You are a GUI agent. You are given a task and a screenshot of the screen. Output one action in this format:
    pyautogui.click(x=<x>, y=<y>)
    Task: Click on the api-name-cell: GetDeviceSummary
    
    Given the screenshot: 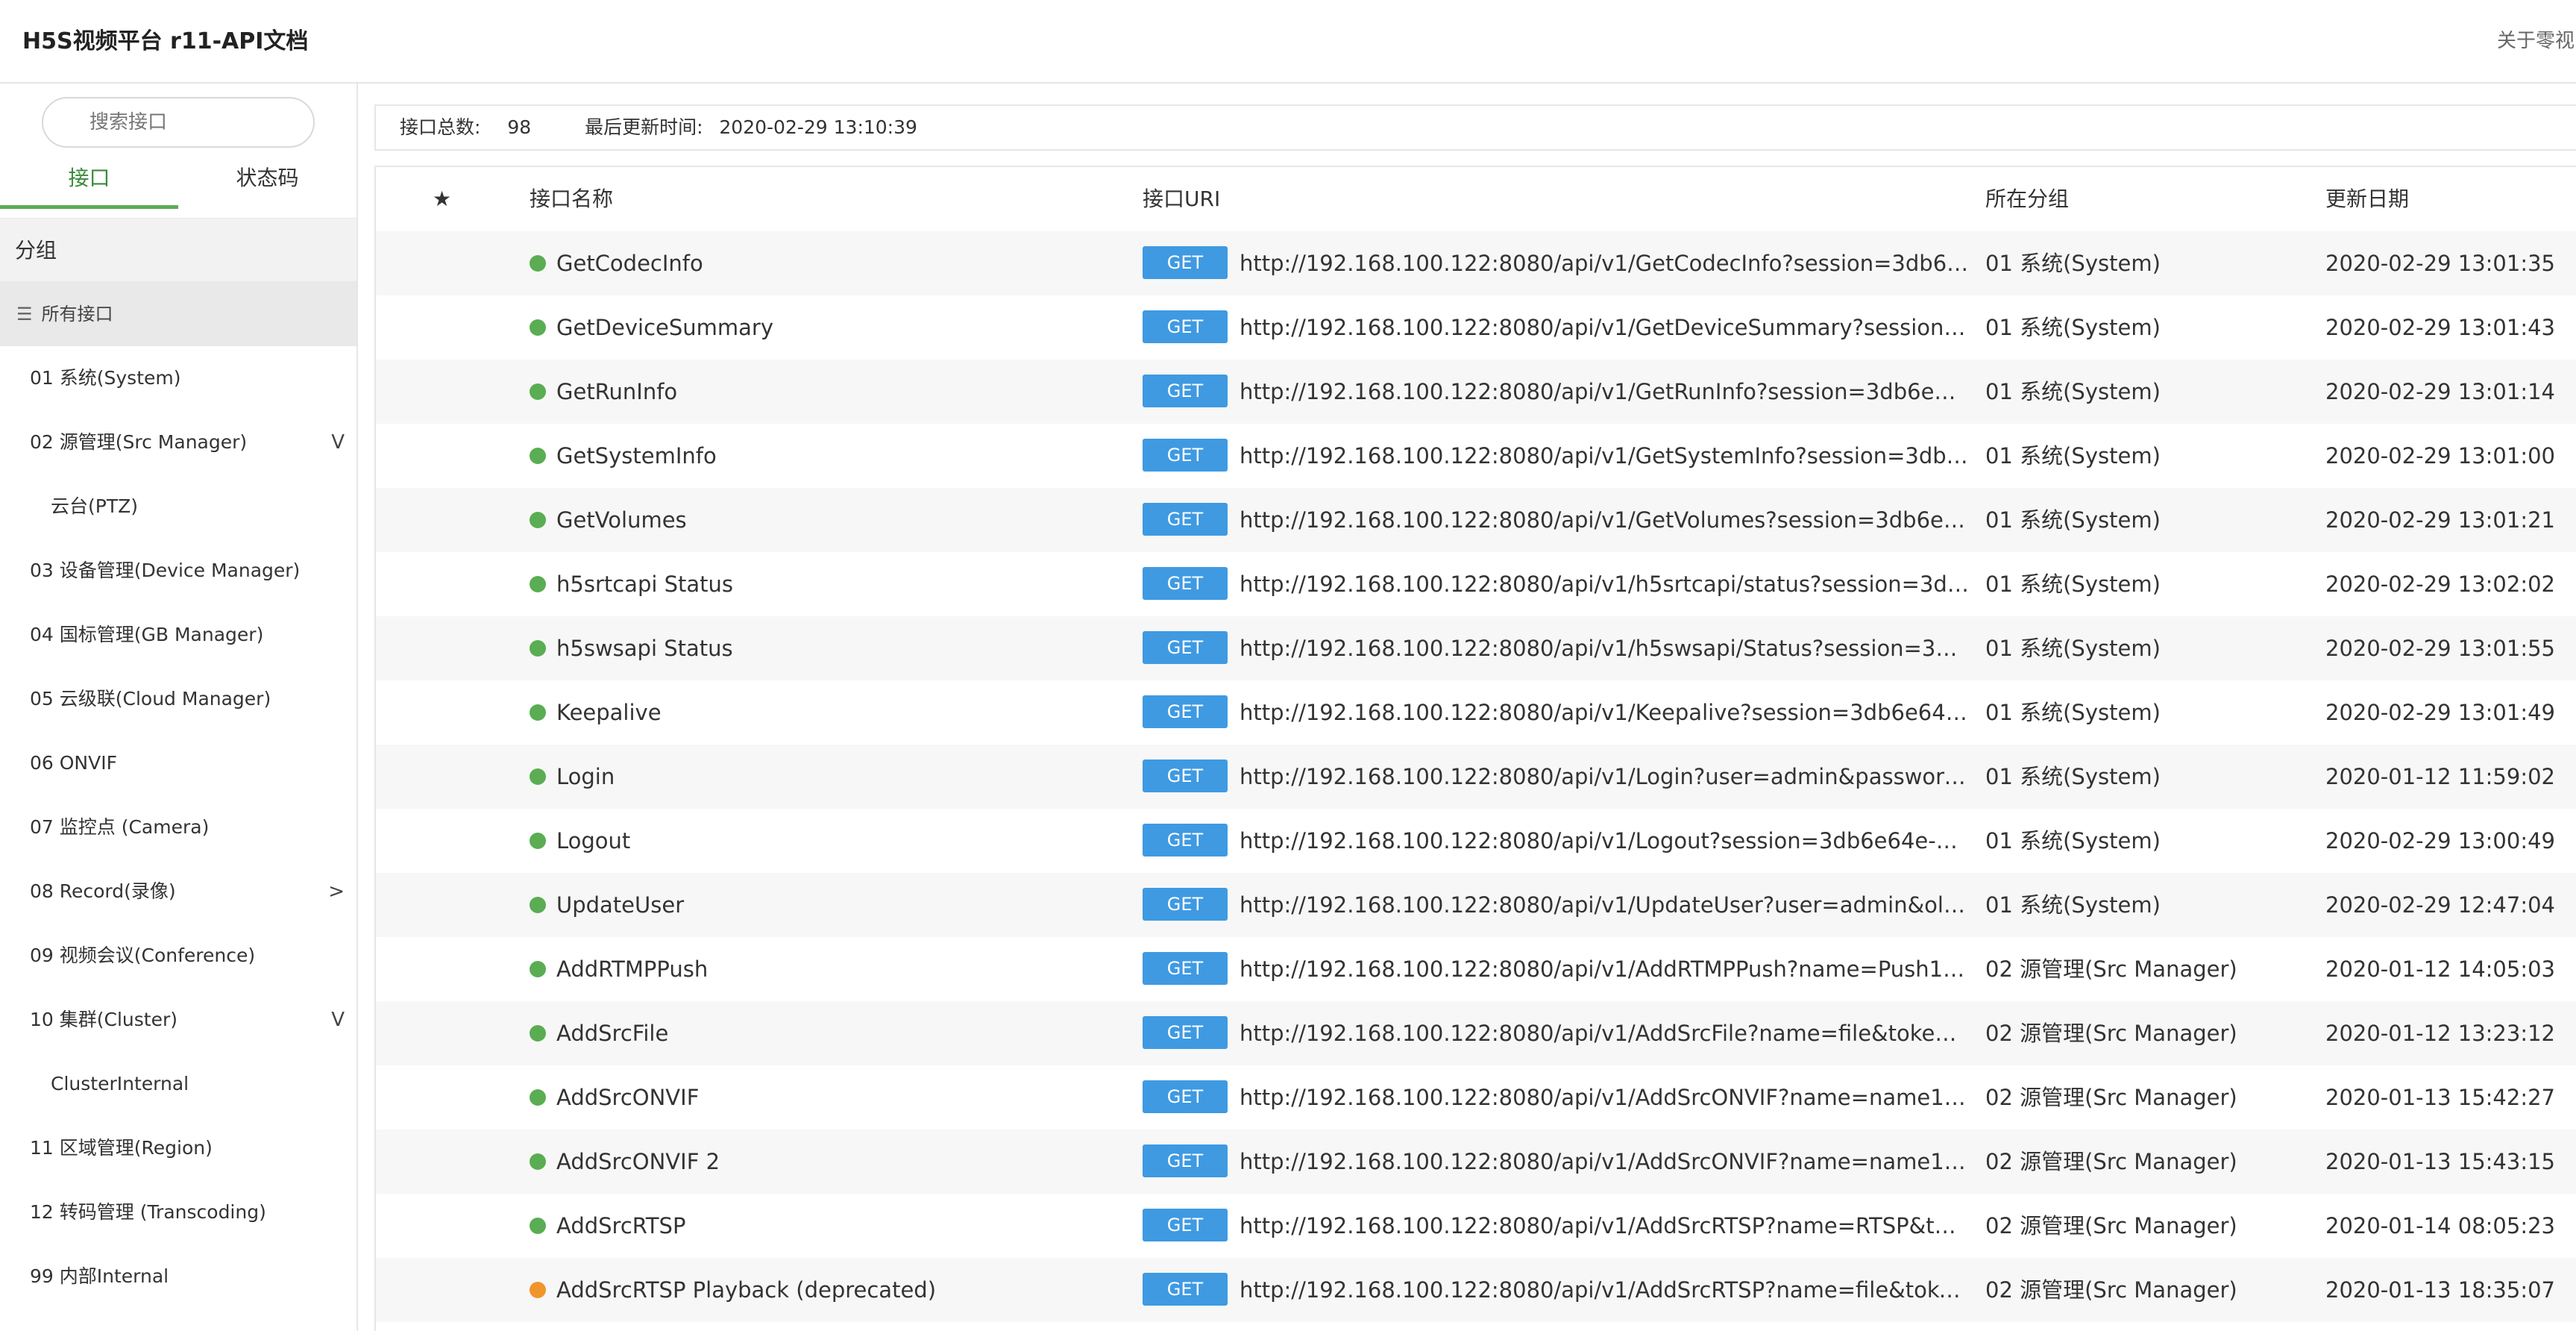 What is the action you would take?
    pyautogui.click(x=836, y=328)
    